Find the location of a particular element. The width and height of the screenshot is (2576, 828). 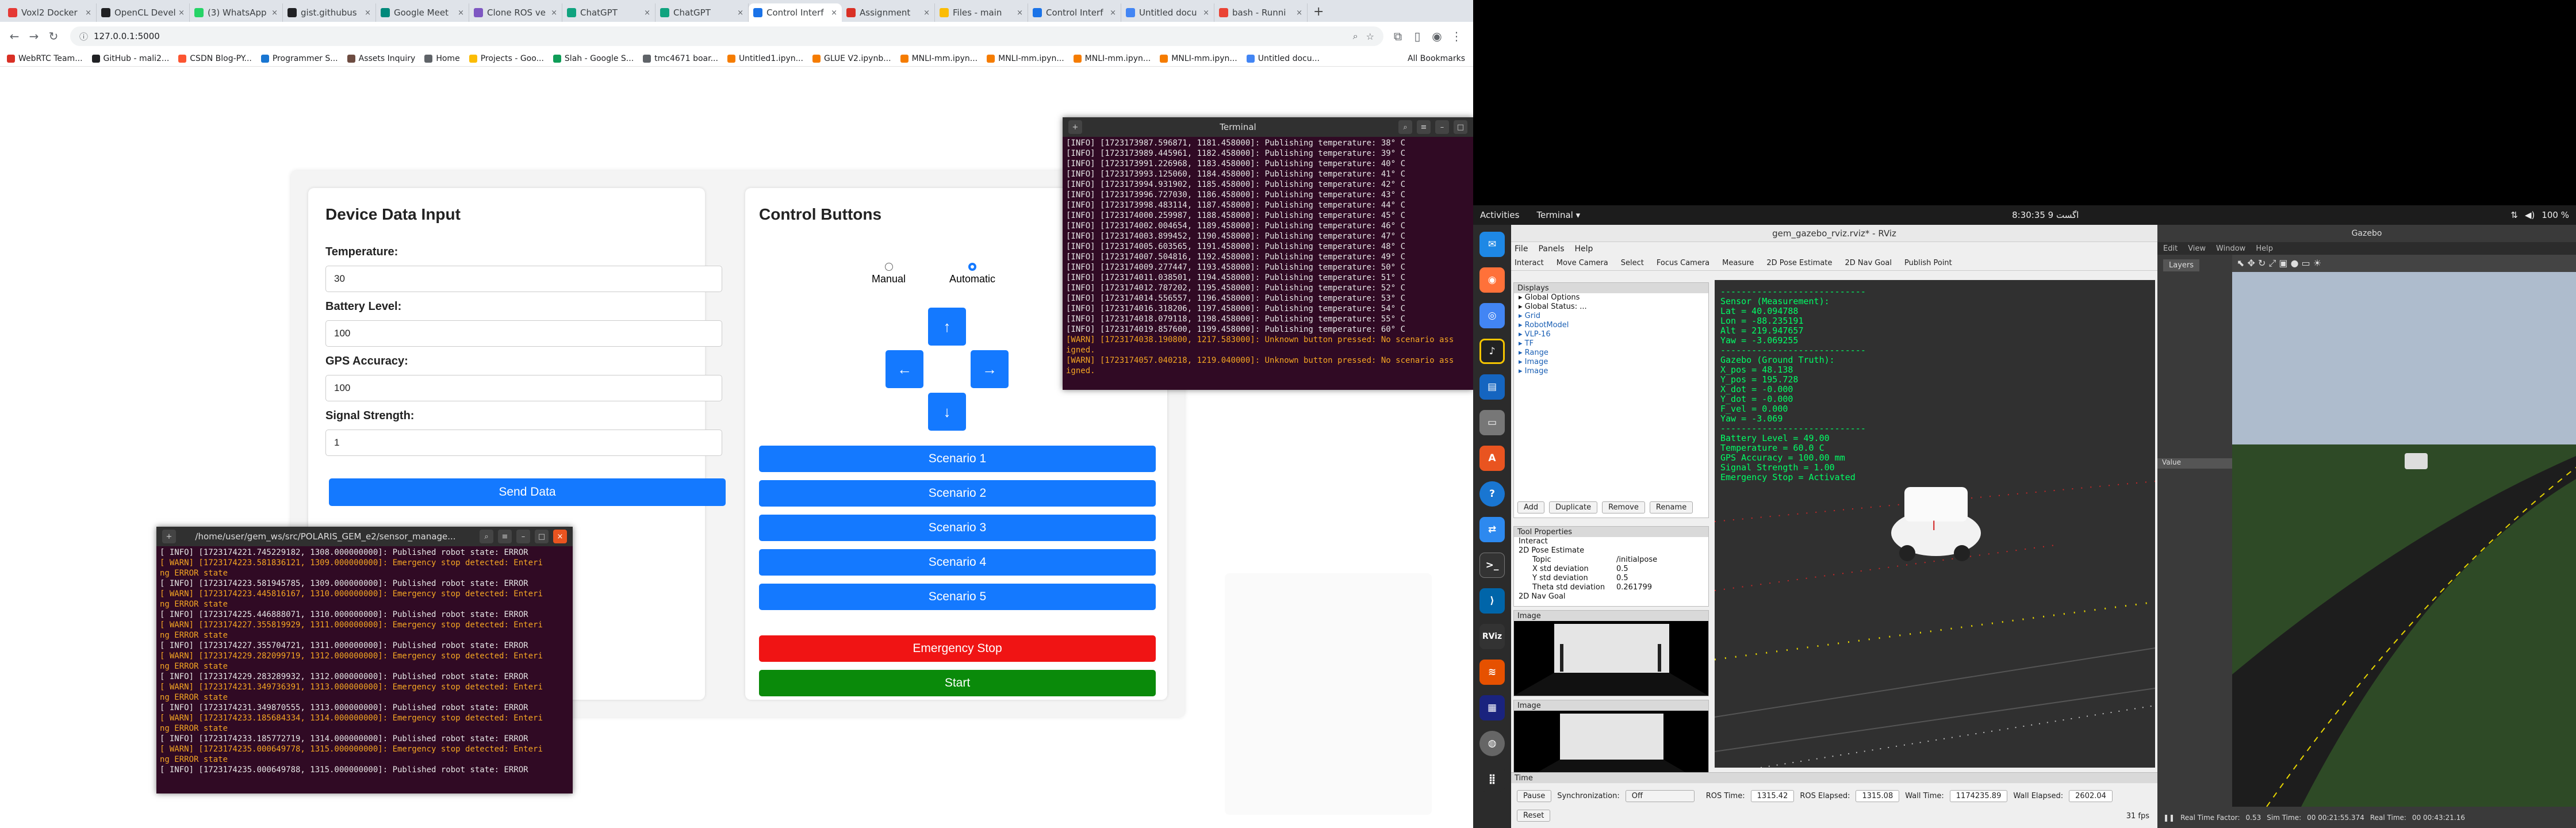

rviz-tool-button: Interact is located at coordinates (1529, 263).